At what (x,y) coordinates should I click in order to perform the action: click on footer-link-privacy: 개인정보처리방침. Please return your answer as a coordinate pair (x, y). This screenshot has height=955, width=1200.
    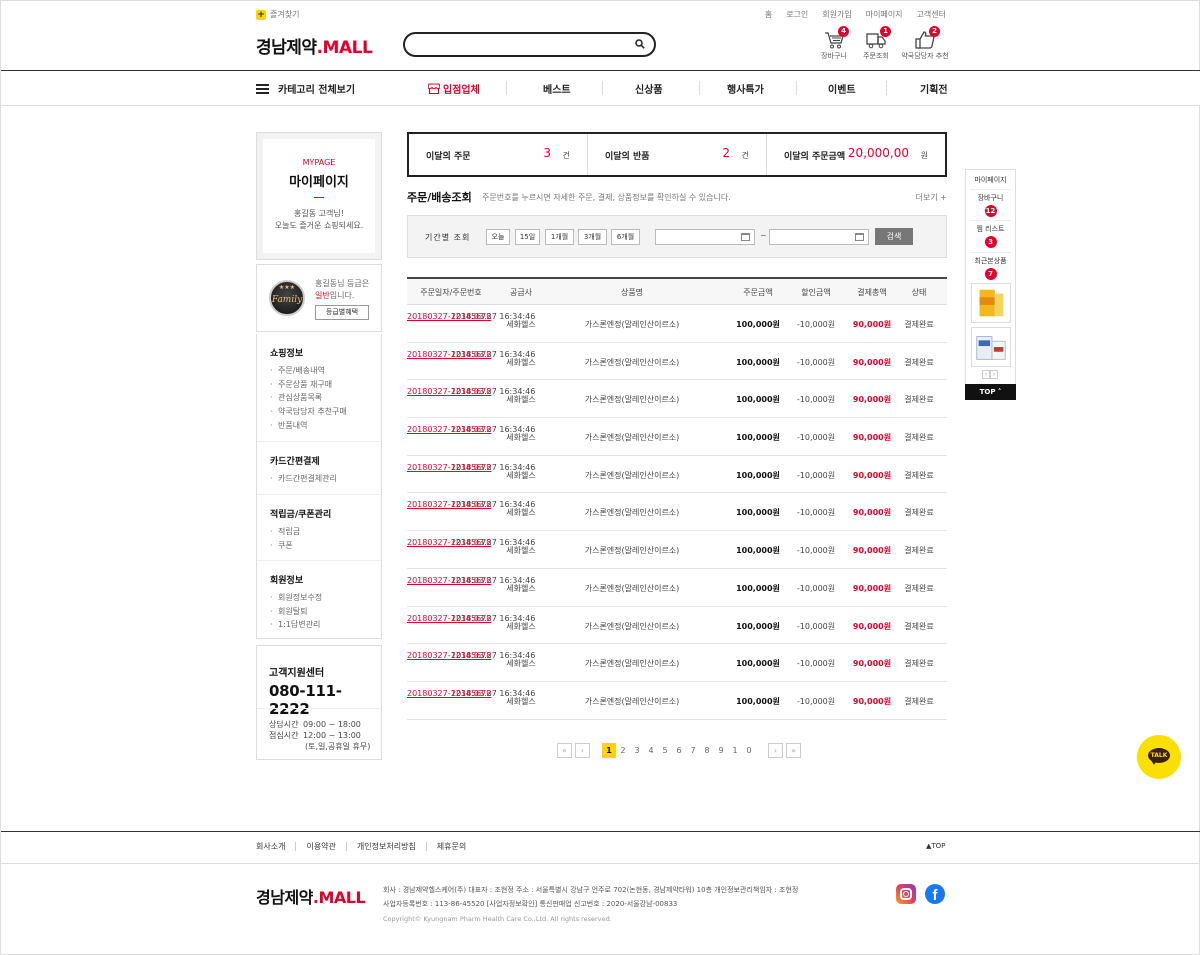
    Looking at the image, I should click on (386, 846).